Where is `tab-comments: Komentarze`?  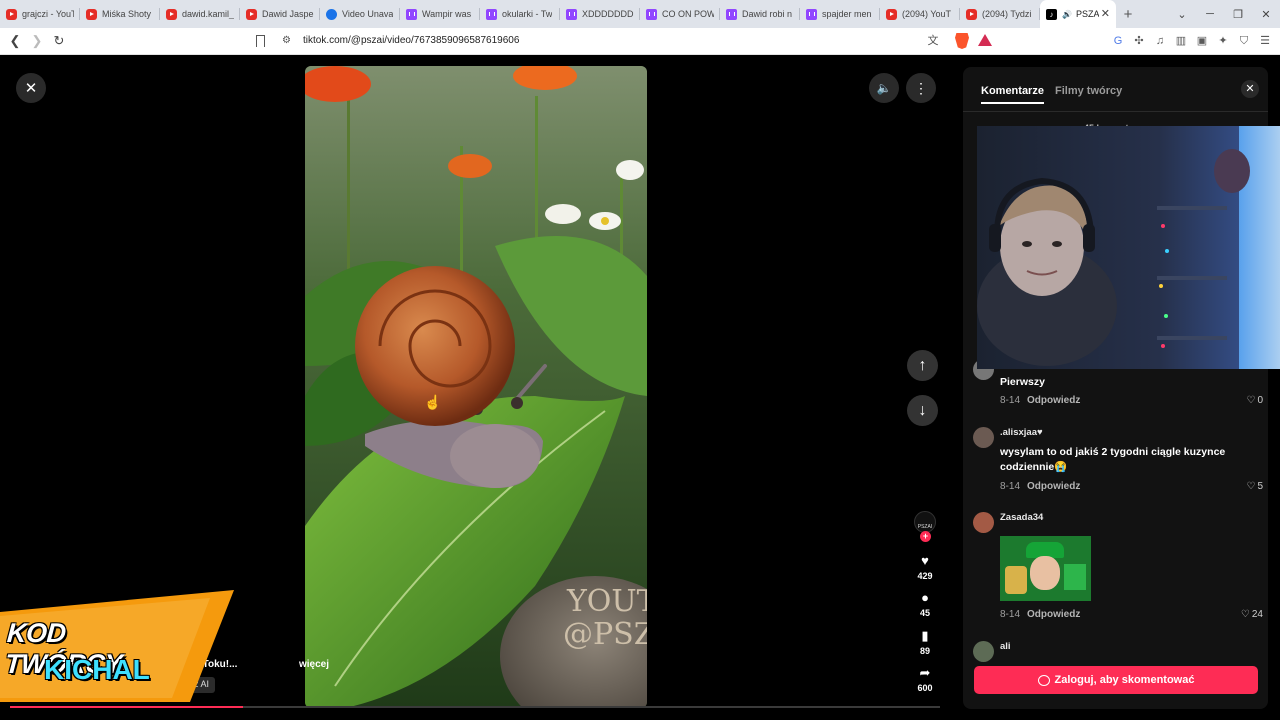 tab-comments: Komentarze is located at coordinates (1012, 94).